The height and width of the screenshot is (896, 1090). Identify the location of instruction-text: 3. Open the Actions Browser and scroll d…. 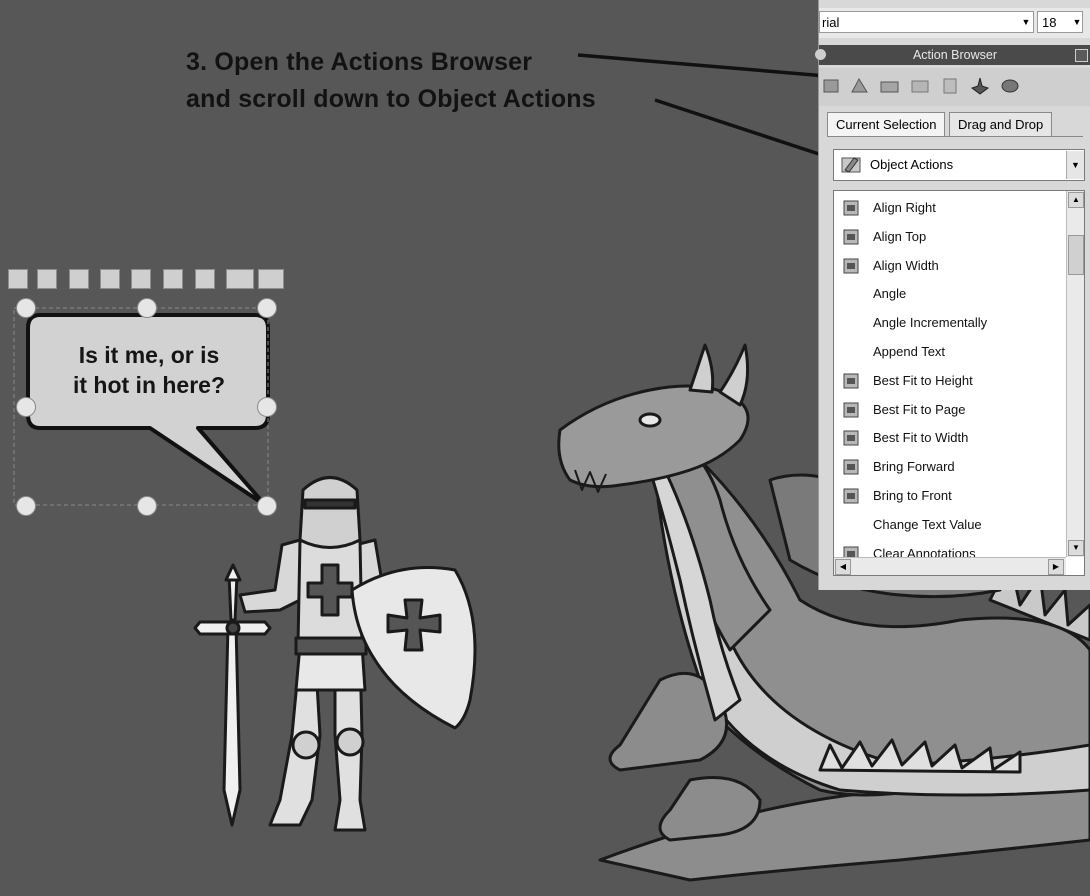
(391, 81).